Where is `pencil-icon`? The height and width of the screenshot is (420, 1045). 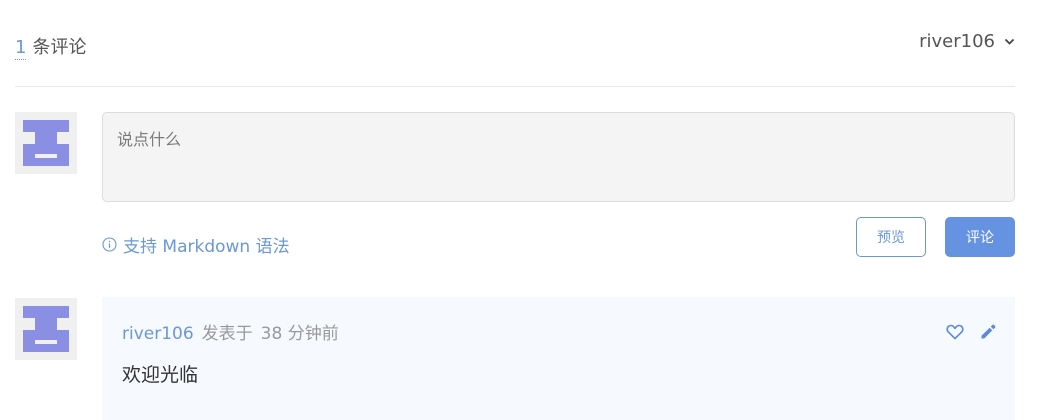 pencil-icon is located at coordinates (988, 331).